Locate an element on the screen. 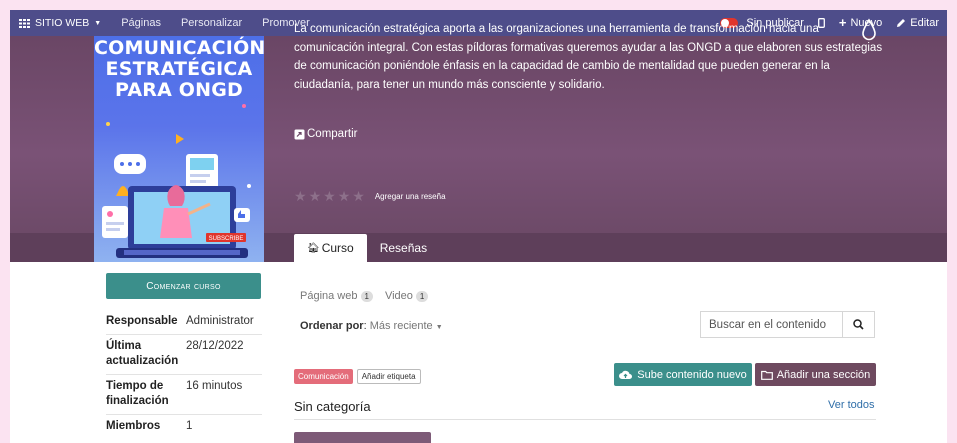 The height and width of the screenshot is (443, 957). content-item-button is located at coordinates (362, 437).